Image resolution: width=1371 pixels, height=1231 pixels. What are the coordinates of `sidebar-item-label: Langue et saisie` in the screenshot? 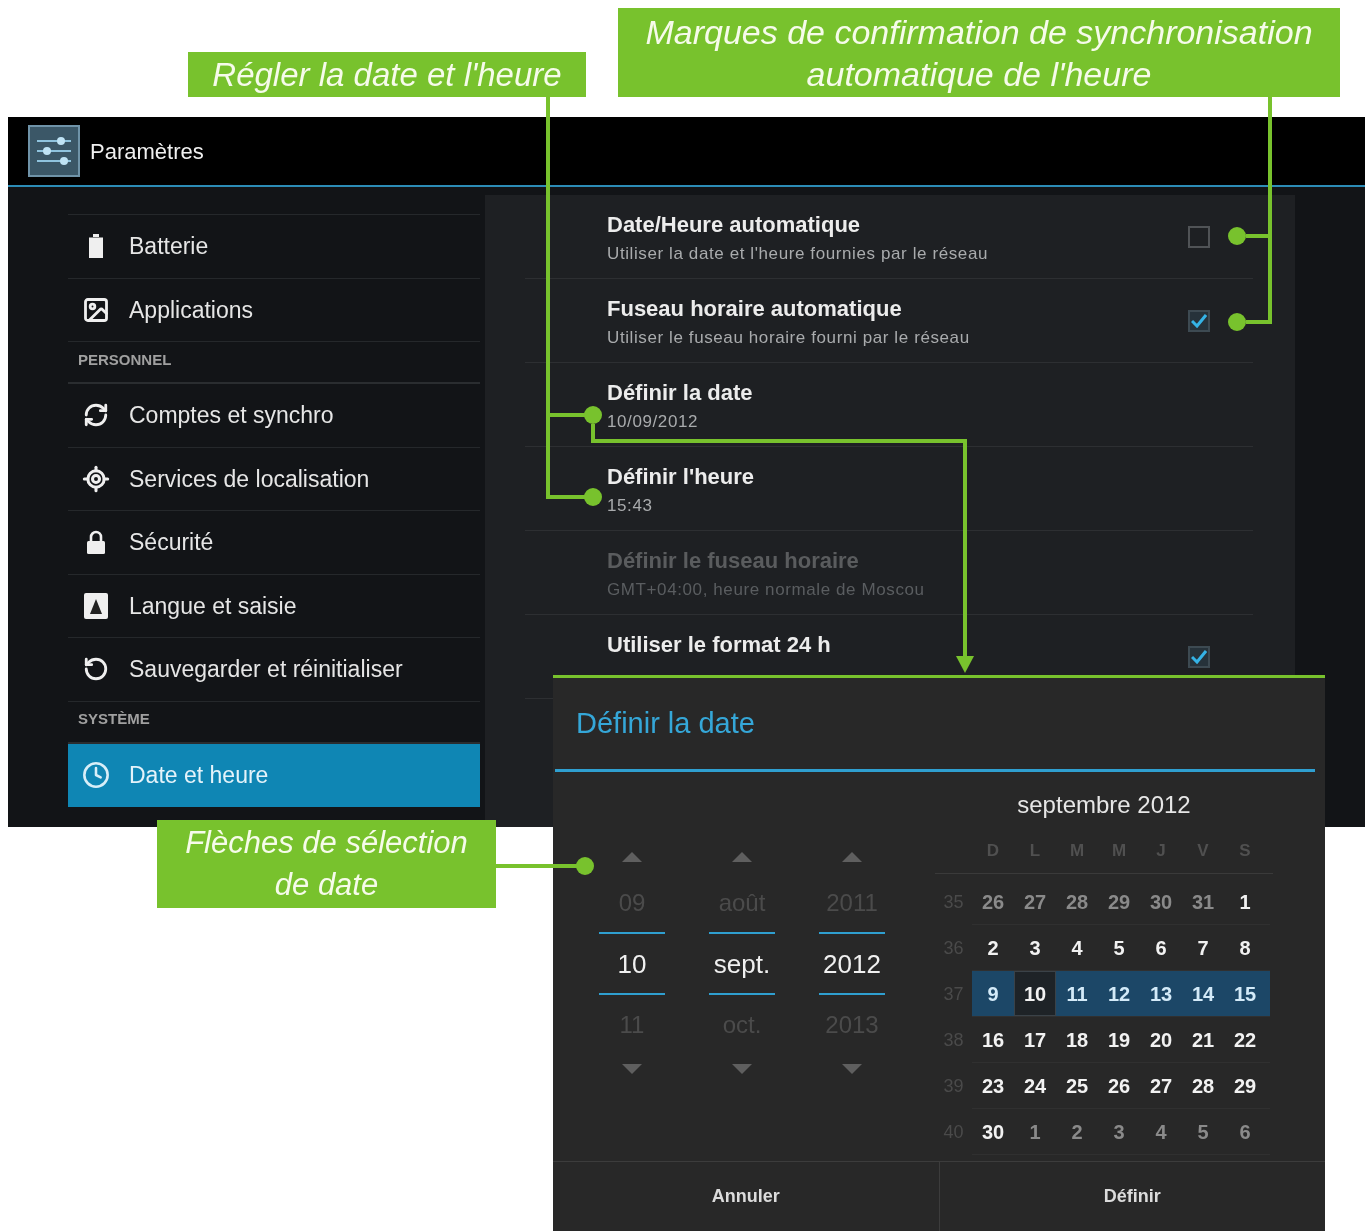 It's located at (213, 606).